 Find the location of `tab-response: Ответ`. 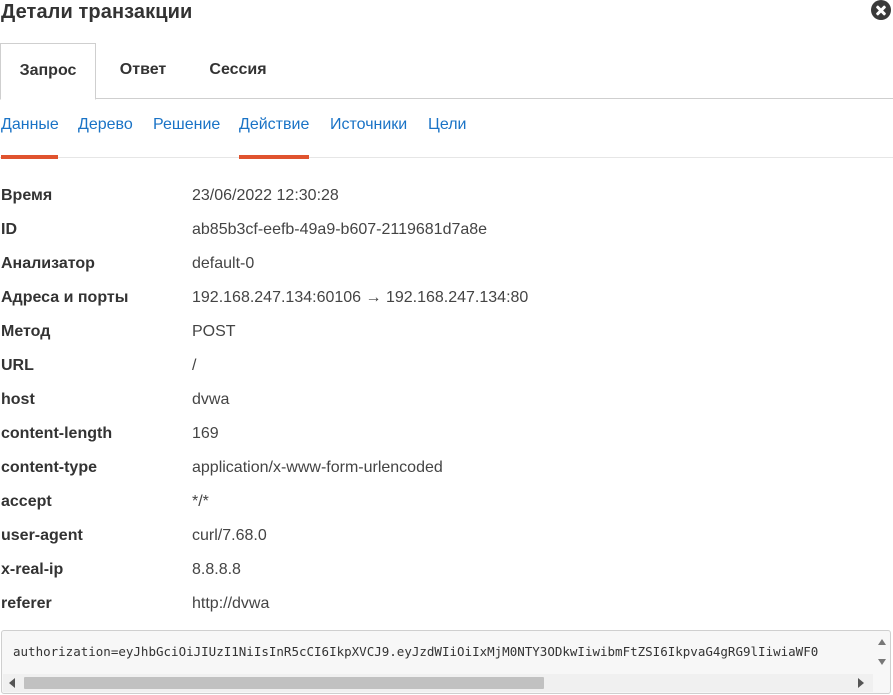

tab-response: Ответ is located at coordinates (143, 71).